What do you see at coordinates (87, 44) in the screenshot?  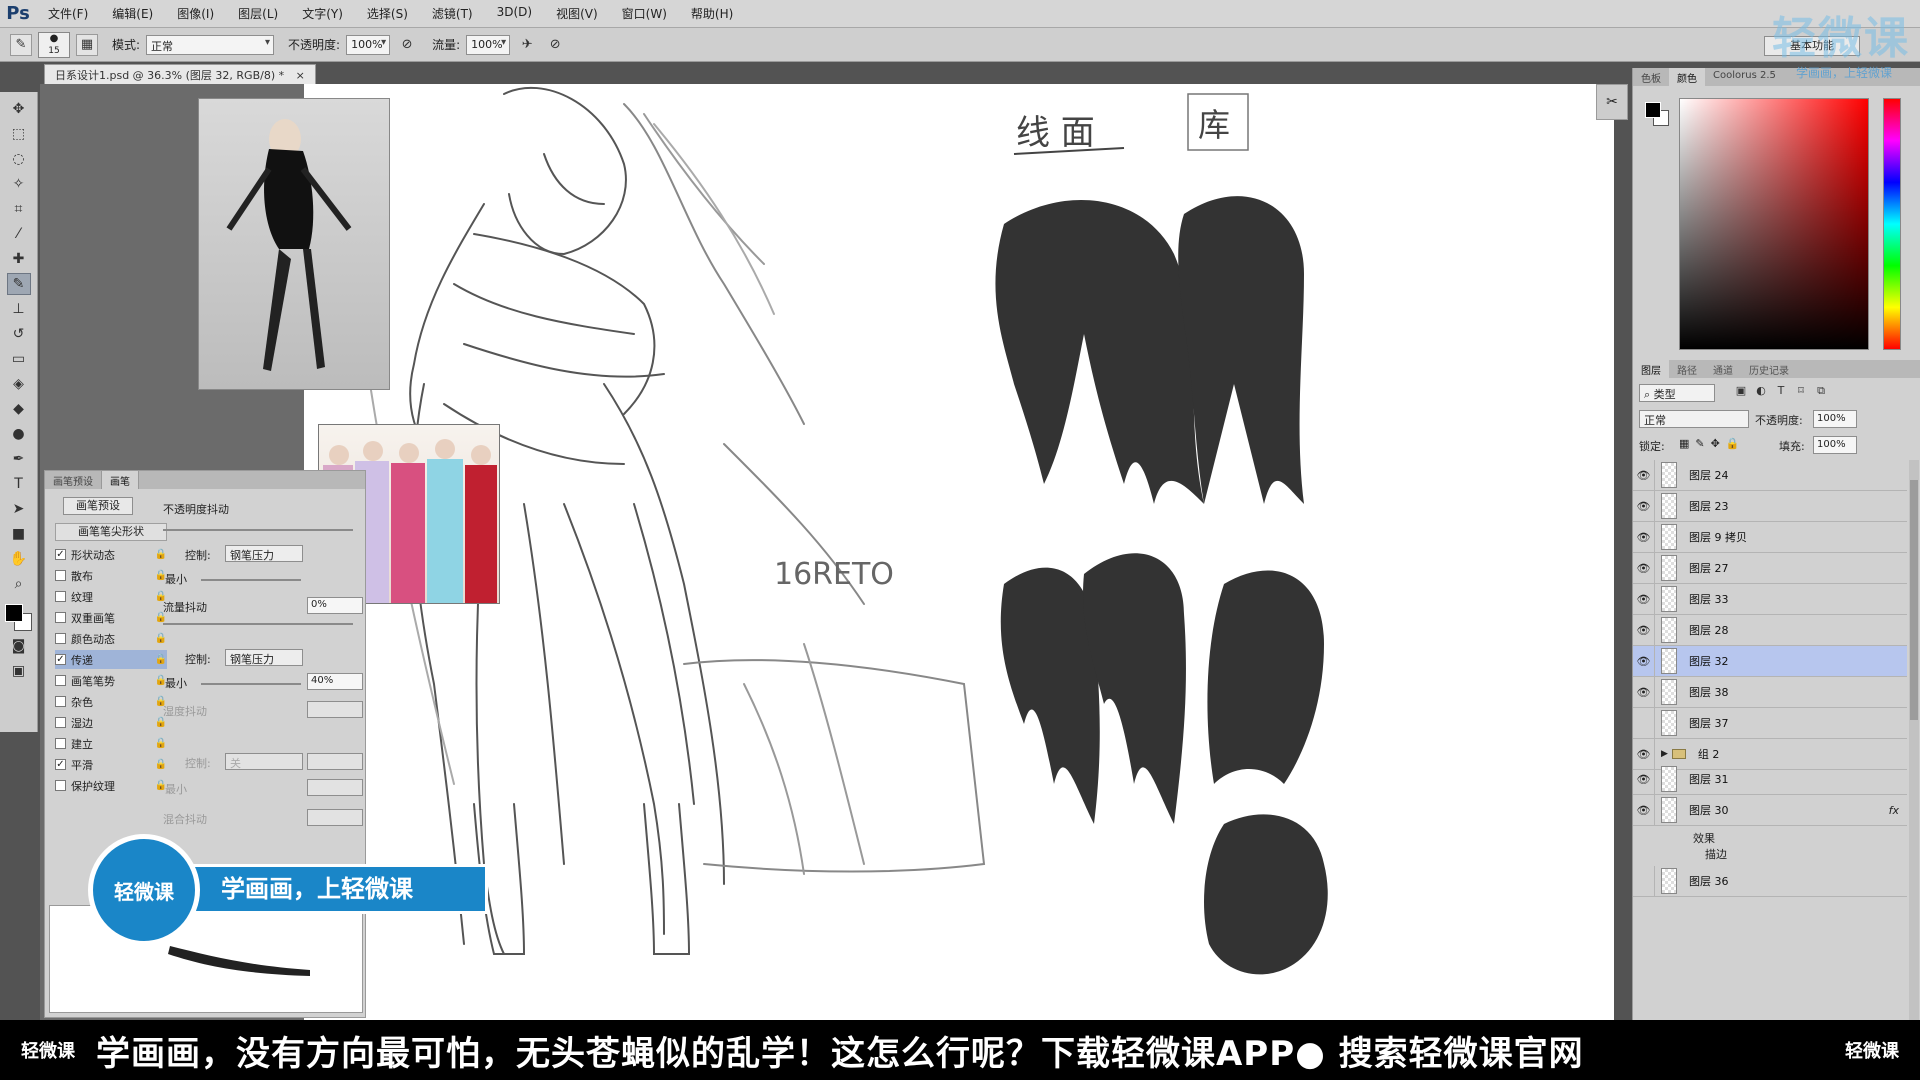 I see `brush-panel-toggle-icon: ▦` at bounding box center [87, 44].